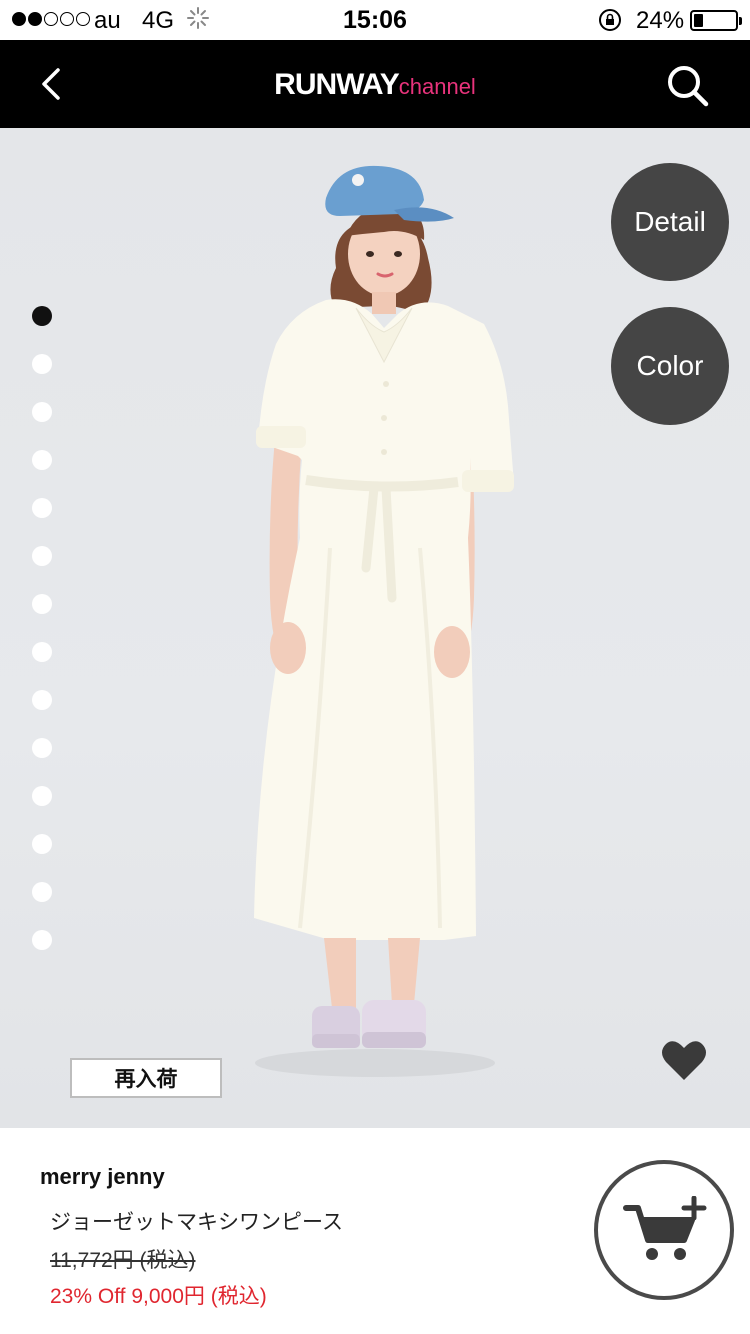 Image resolution: width=750 pixels, height=1334 pixels. I want to click on product-name: ジョーゼットマキシワンピース, so click(196, 1222).